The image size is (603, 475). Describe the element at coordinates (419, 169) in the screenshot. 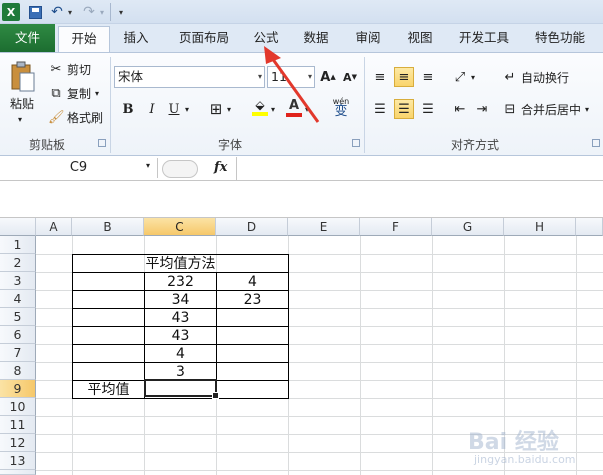

I see `formula-input` at that location.